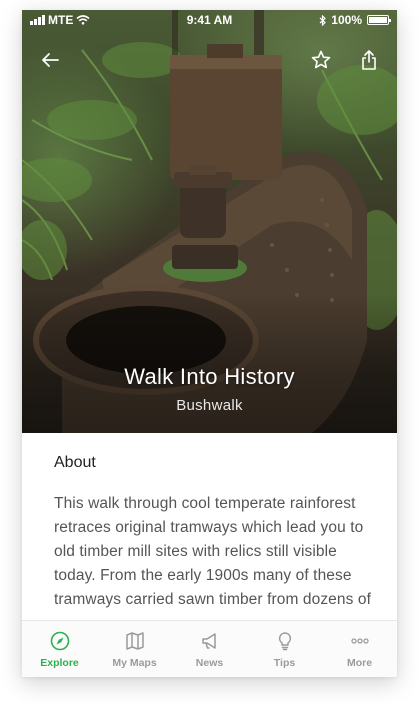  What do you see at coordinates (359, 641) in the screenshot?
I see `more-icon` at bounding box center [359, 641].